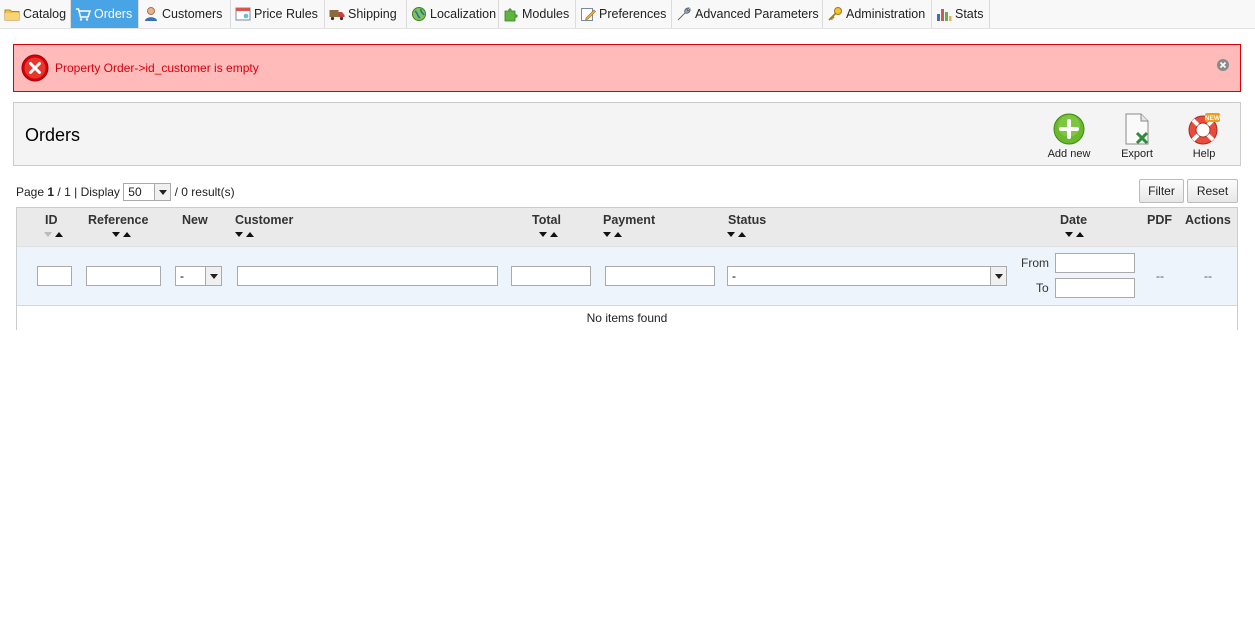 This screenshot has height=626, width=1255. What do you see at coordinates (1137, 129) in the screenshot?
I see `export-icon` at bounding box center [1137, 129].